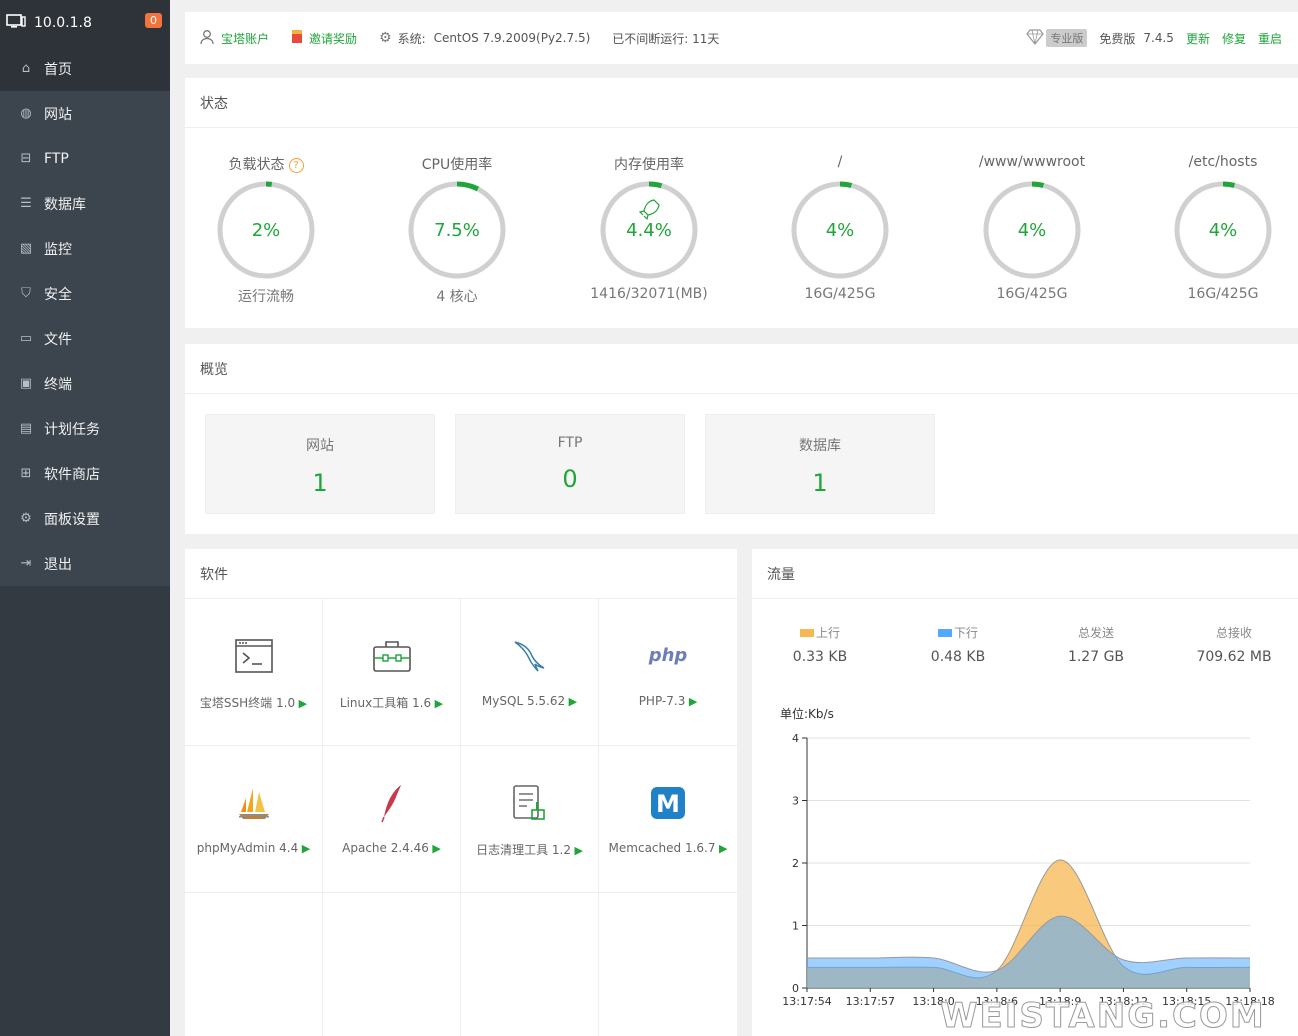 The width and height of the screenshot is (1298, 1036). I want to click on gauge-3: / 4% 16G/425G, so click(840, 215).